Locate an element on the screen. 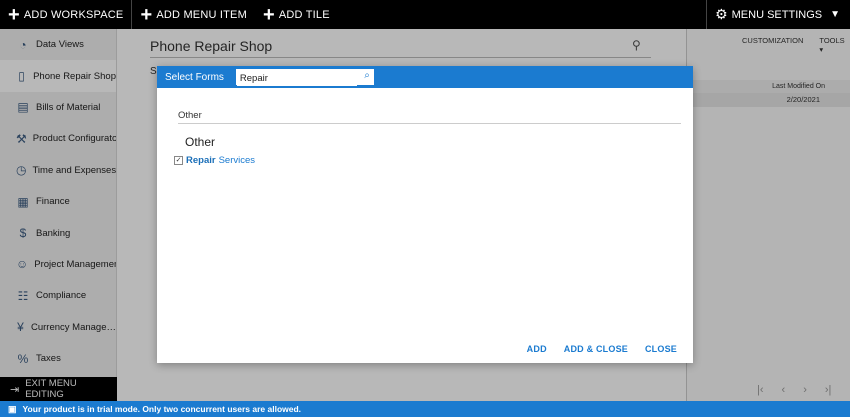 The image size is (850, 417). add-tile-button: + ADD TILE is located at coordinates (296, 14).